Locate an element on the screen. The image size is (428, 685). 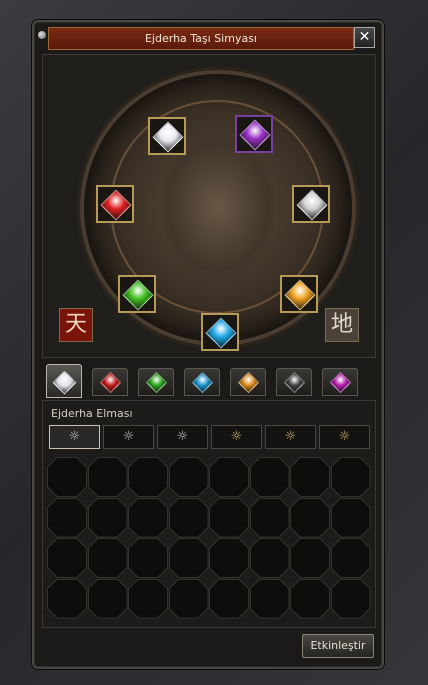
tab-sapphire is located at coordinates (202, 382).